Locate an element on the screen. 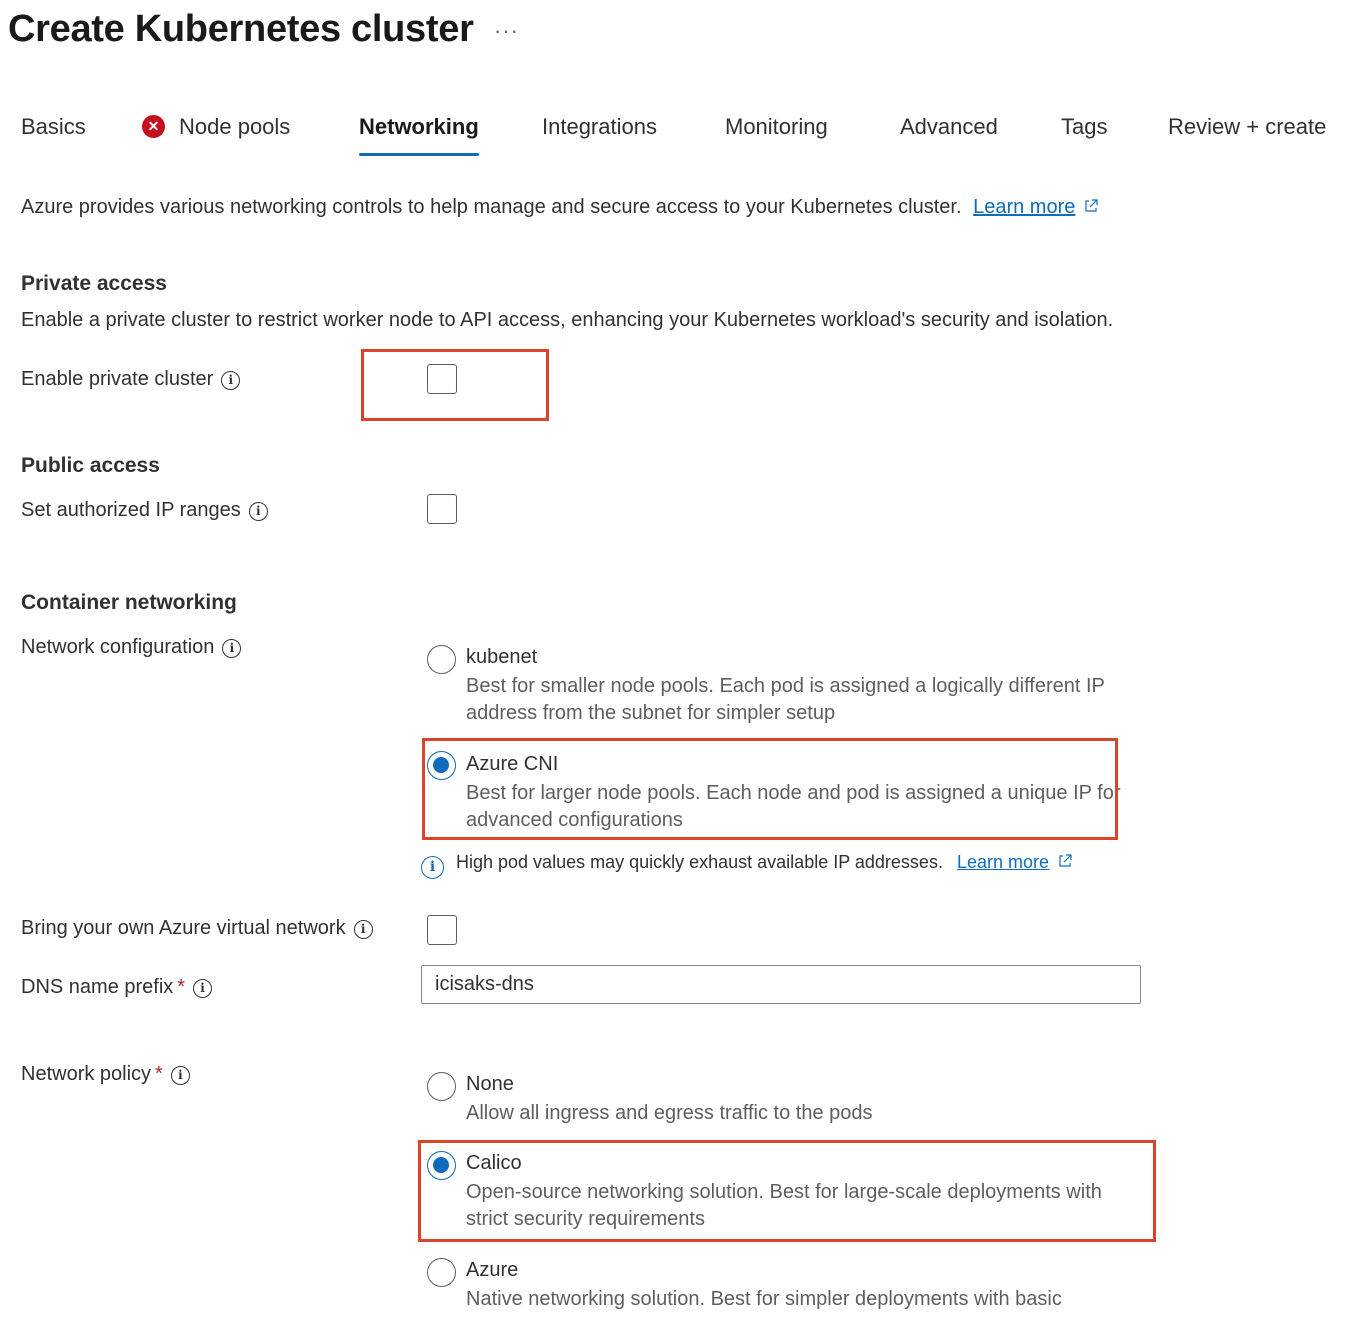 The height and width of the screenshot is (1328, 1356). dns-prefix-input is located at coordinates (781, 984).